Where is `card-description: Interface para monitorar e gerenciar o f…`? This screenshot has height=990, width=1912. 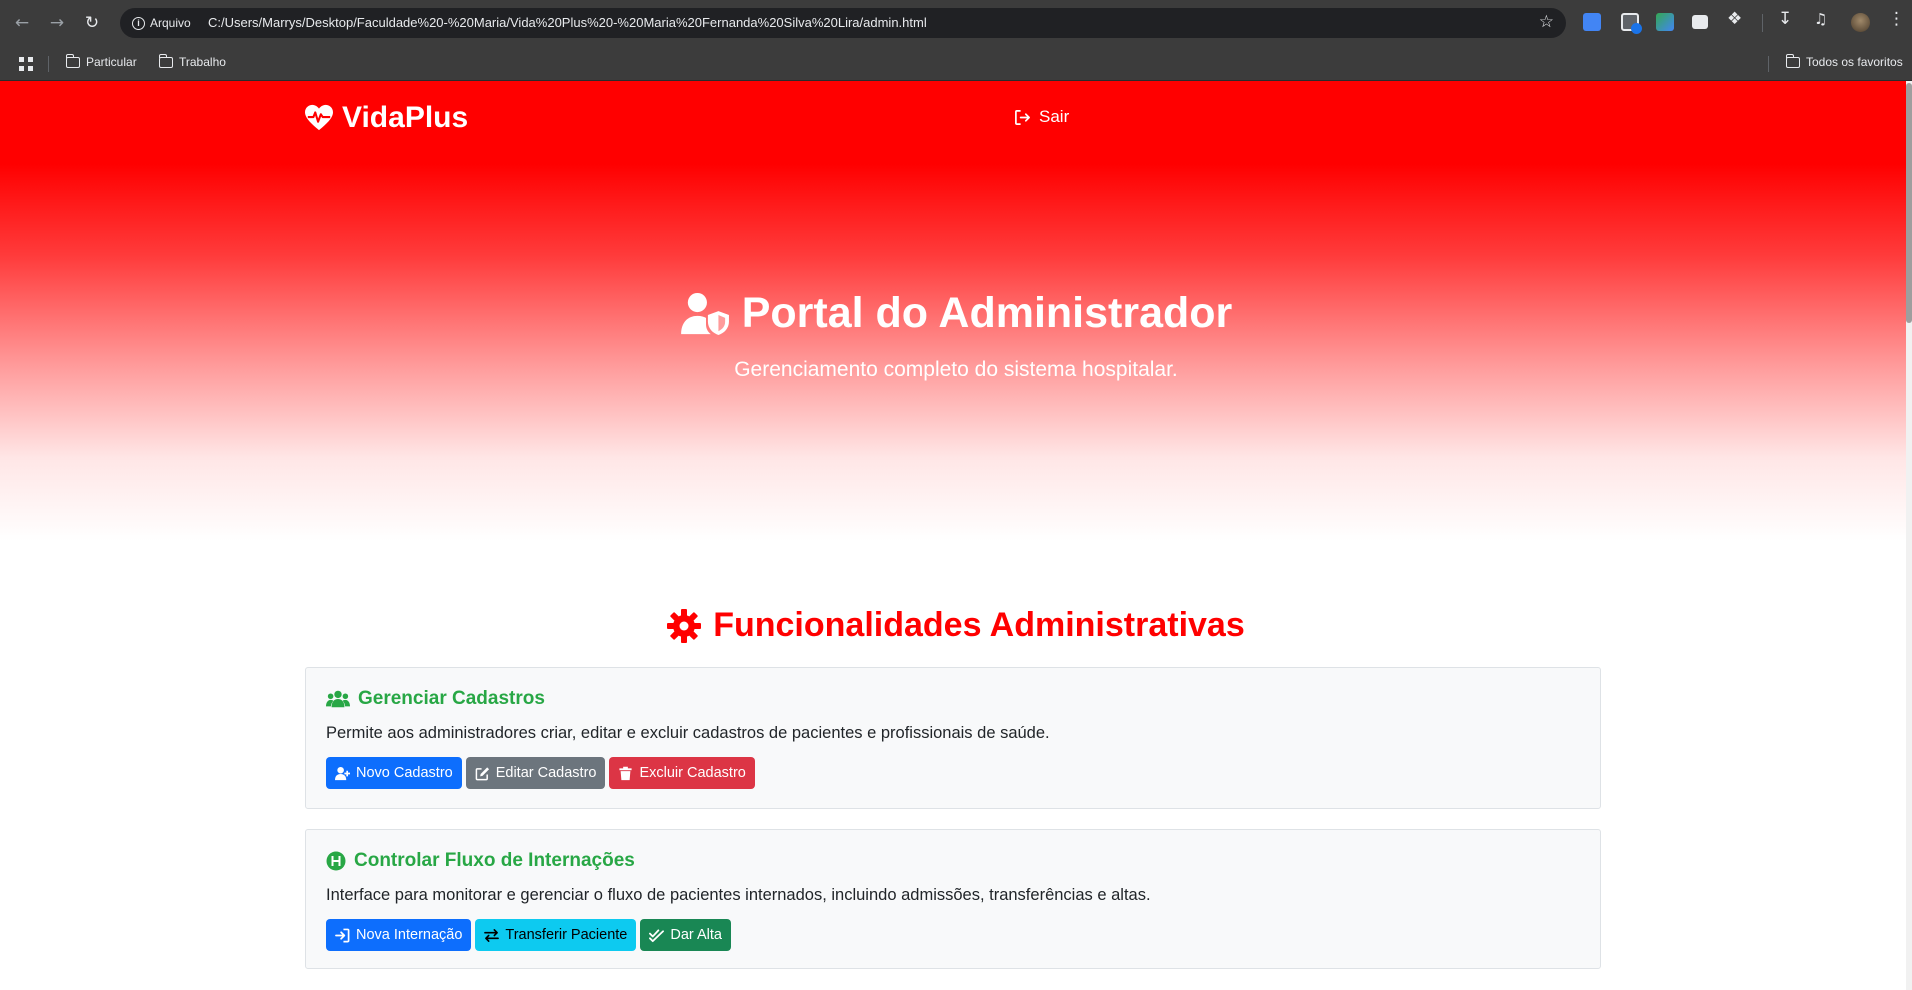 card-description: Interface para monitorar e gerenciar o f… is located at coordinates (738, 895).